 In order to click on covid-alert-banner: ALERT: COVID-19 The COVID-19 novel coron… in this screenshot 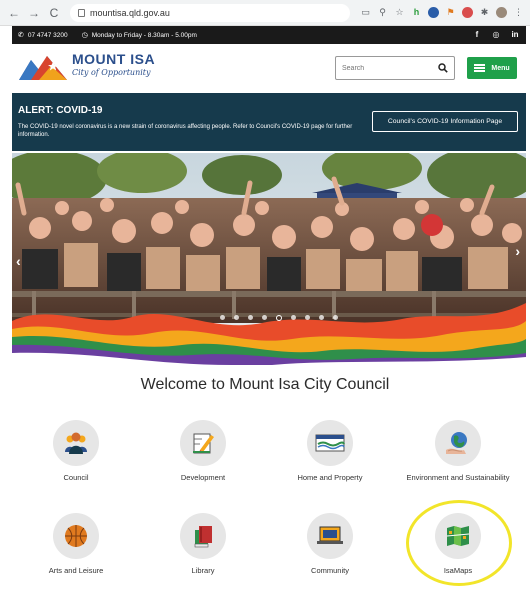, I will do `click(269, 122)`.